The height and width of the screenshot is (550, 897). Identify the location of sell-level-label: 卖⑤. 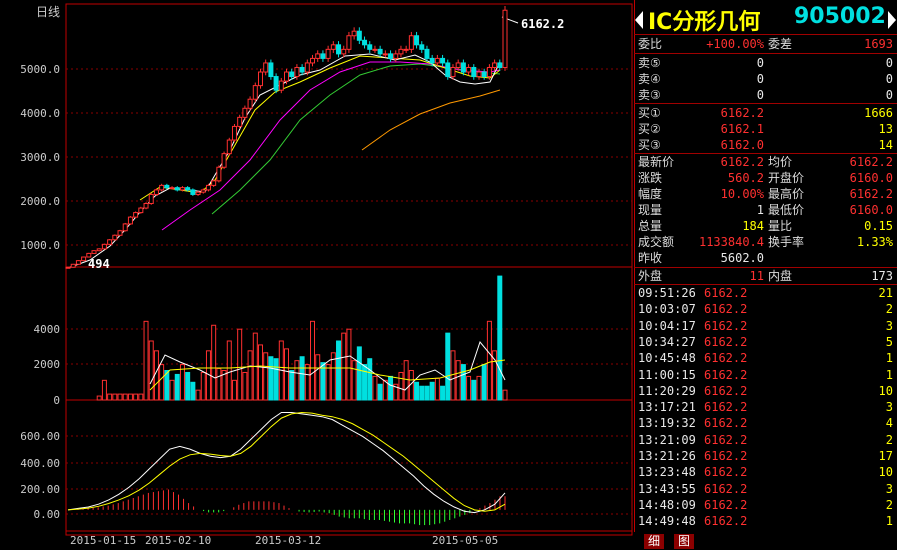
(649, 63).